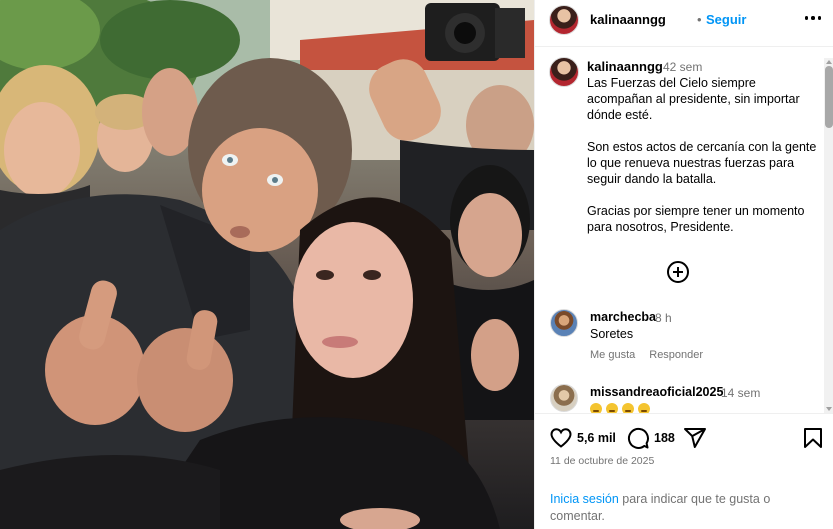 This screenshot has width=833, height=529. What do you see at coordinates (726, 19) in the screenshot?
I see `follow-button: Seguir` at bounding box center [726, 19].